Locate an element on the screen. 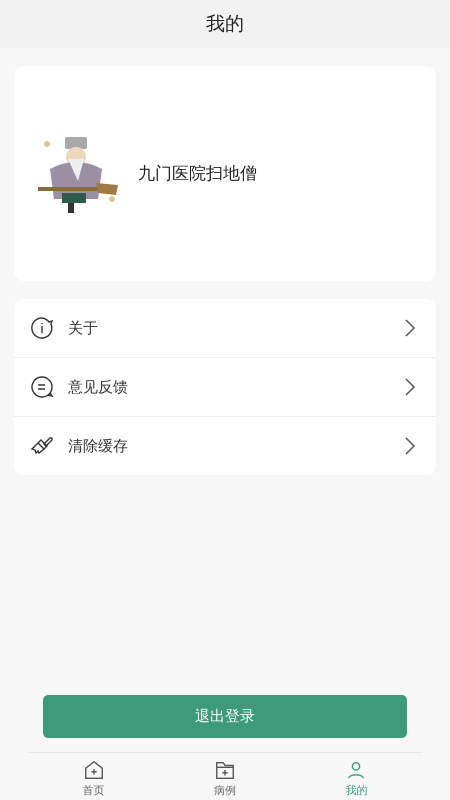 The width and height of the screenshot is (450, 800). nav-tab: 病例 is located at coordinates (225, 776).